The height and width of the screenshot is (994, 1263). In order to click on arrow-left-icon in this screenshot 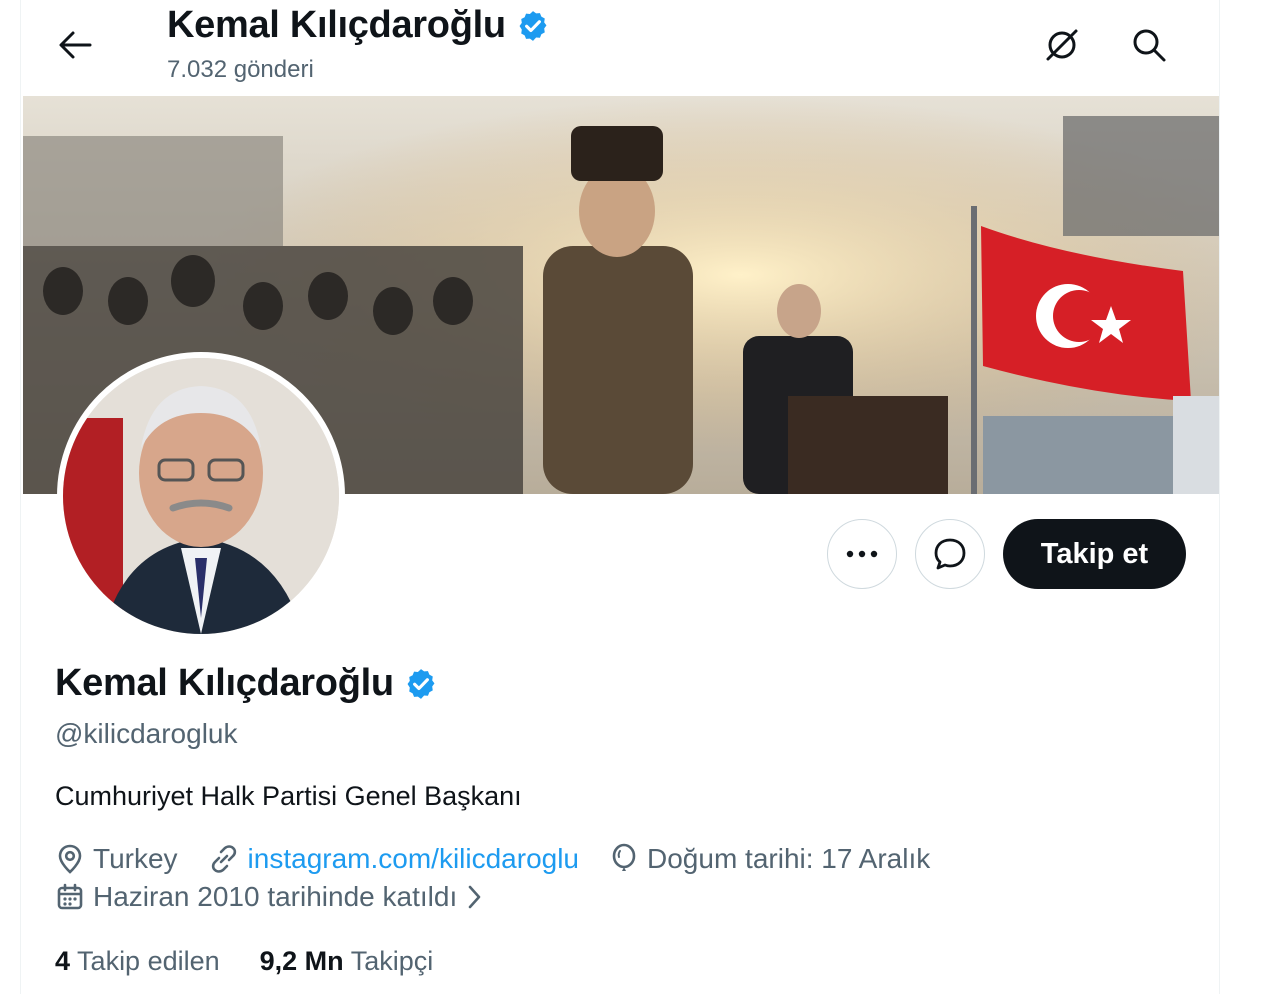, I will do `click(75, 45)`.